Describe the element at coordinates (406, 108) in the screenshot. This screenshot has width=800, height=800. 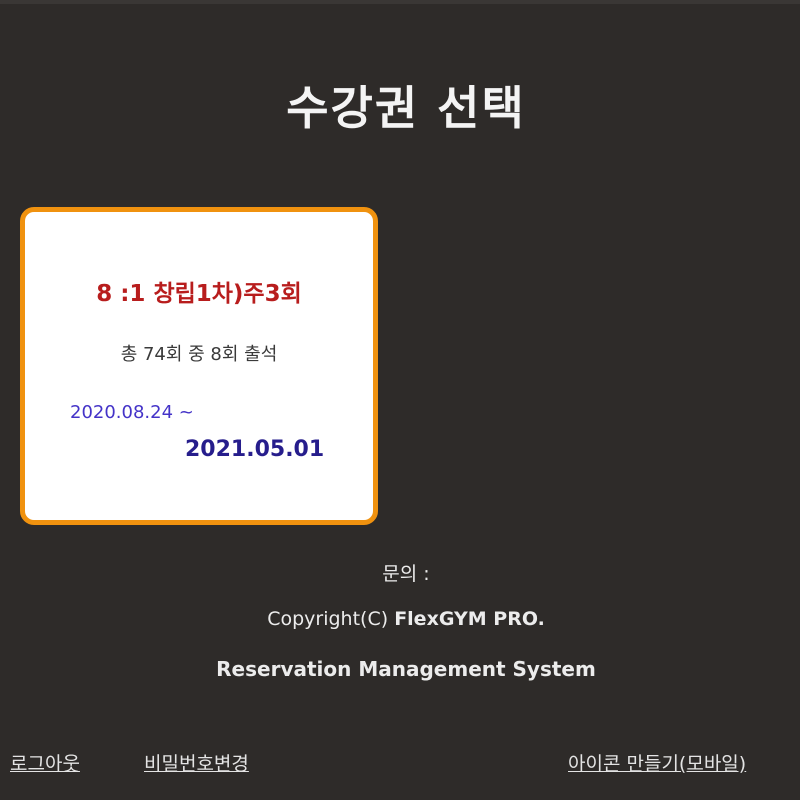
I see `page-title: 수강권 선택` at that location.